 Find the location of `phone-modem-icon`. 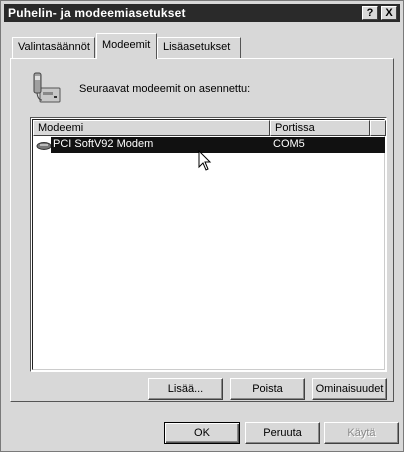

phone-modem-icon is located at coordinates (47, 87).